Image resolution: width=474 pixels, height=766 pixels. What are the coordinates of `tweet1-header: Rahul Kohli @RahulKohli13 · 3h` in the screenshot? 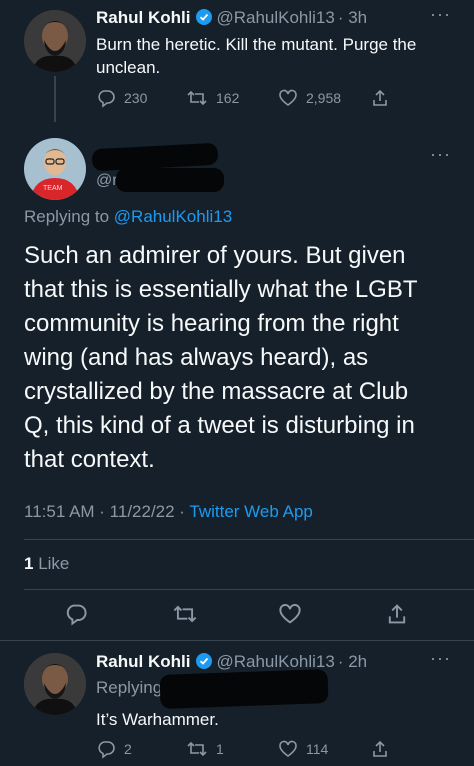 It's located at (231, 18).